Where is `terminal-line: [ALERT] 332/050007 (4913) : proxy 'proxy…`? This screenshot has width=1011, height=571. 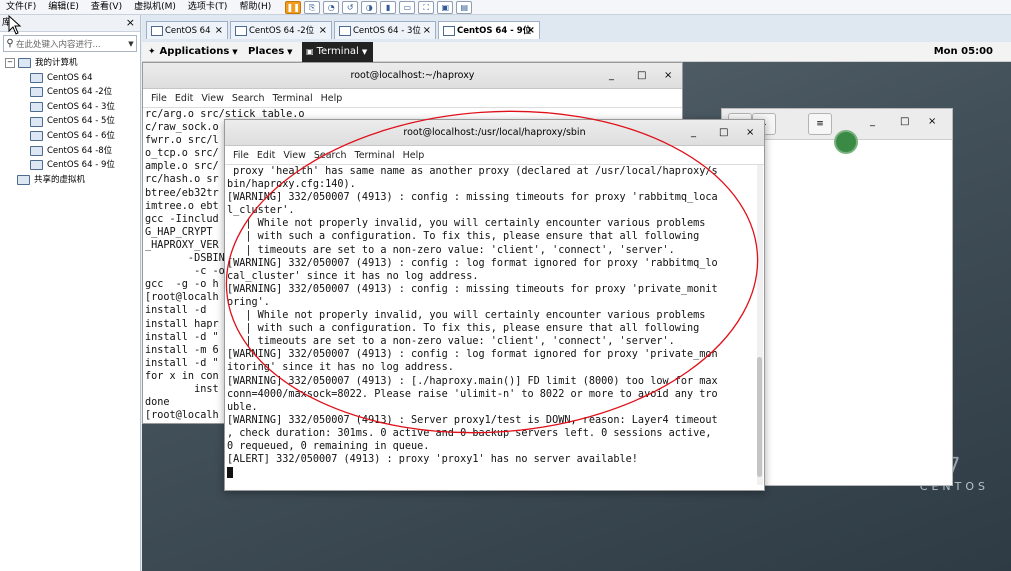
terminal-line: [ALERT] 332/050007 (4913) : proxy 'proxy… is located at coordinates (432, 460).